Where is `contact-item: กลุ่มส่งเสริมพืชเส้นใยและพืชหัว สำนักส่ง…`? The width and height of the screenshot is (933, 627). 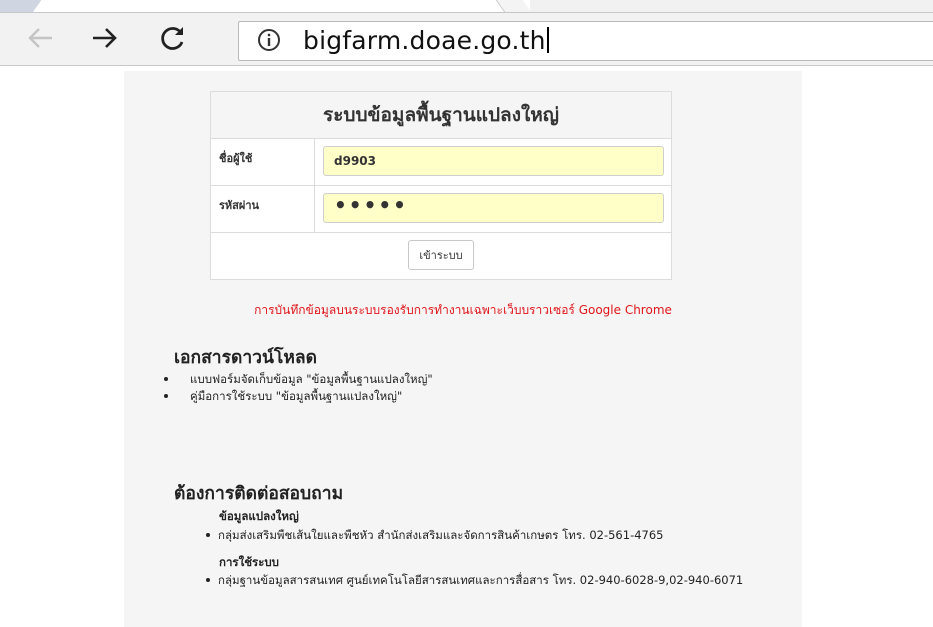
contact-item: กลุ่มส่งเสริมพืชเส้นใยและพืชหัว สำนักส่ง… is located at coordinates (434, 536).